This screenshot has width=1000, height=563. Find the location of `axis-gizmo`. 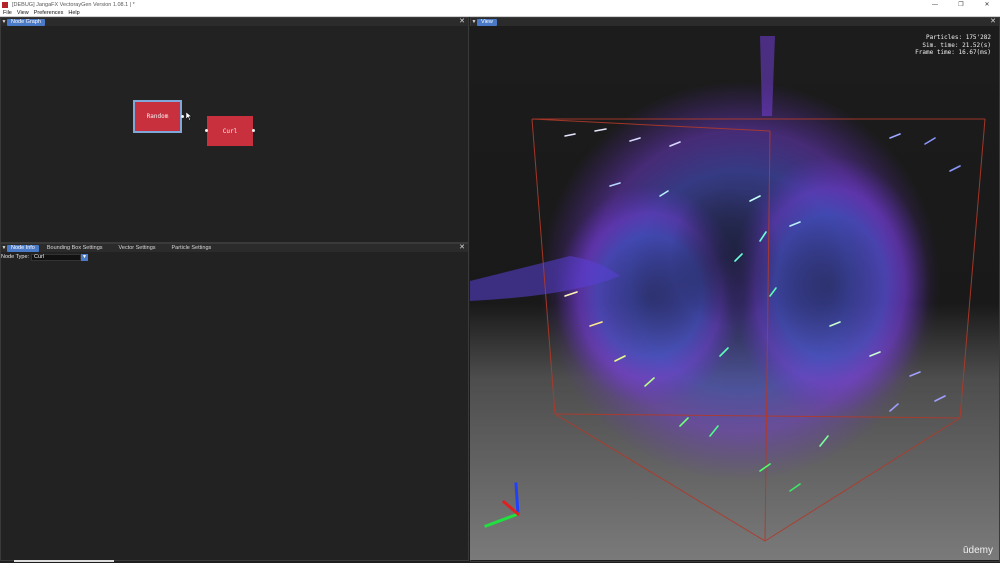

axis-gizmo is located at coordinates (502, 505).